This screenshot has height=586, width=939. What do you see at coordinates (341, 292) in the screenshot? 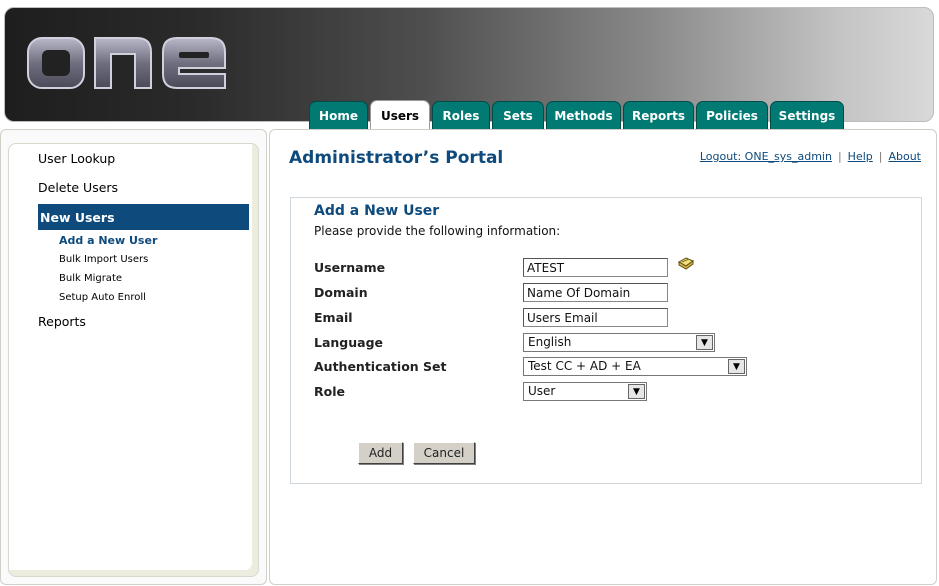
I see `domain-label: Domain` at bounding box center [341, 292].